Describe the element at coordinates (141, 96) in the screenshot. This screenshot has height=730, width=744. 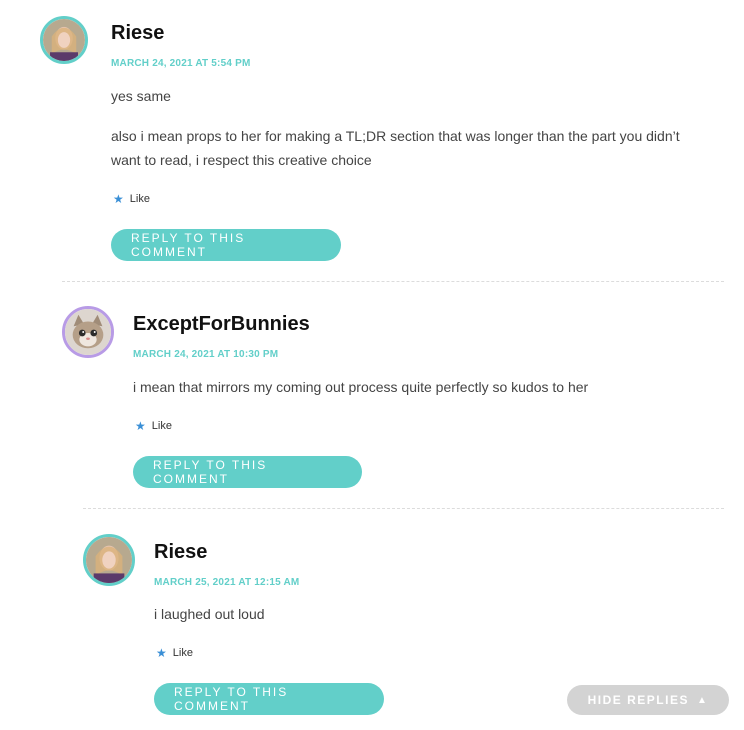
I see `comment-paragraph: yes same` at that location.